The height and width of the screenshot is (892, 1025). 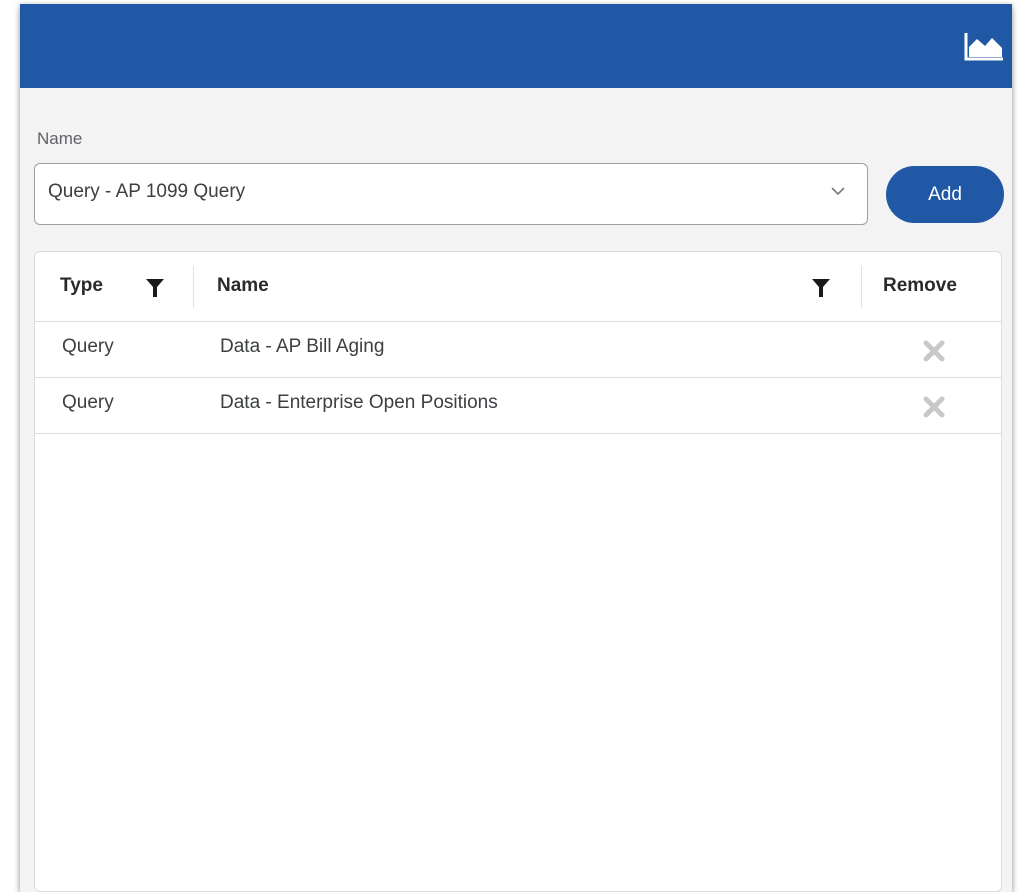 I want to click on column-header-type: Type, so click(x=81, y=286).